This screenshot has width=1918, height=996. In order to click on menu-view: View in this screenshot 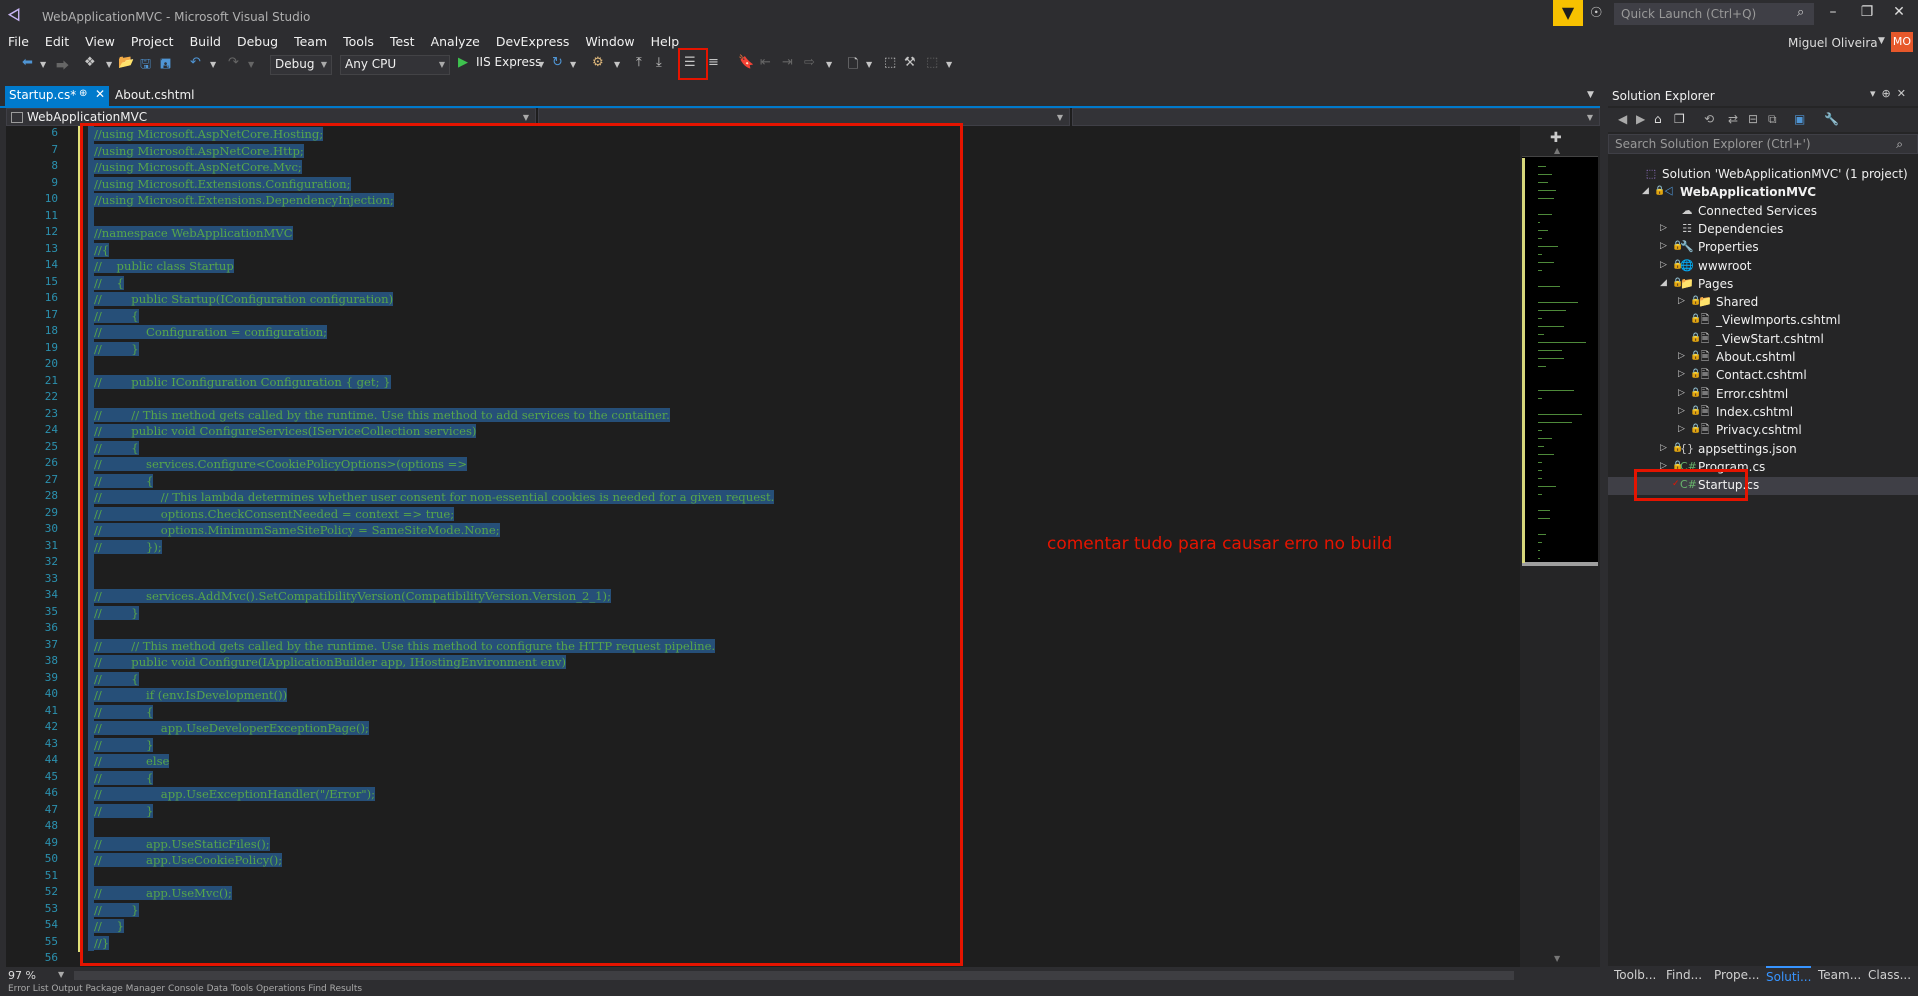, I will do `click(100, 40)`.